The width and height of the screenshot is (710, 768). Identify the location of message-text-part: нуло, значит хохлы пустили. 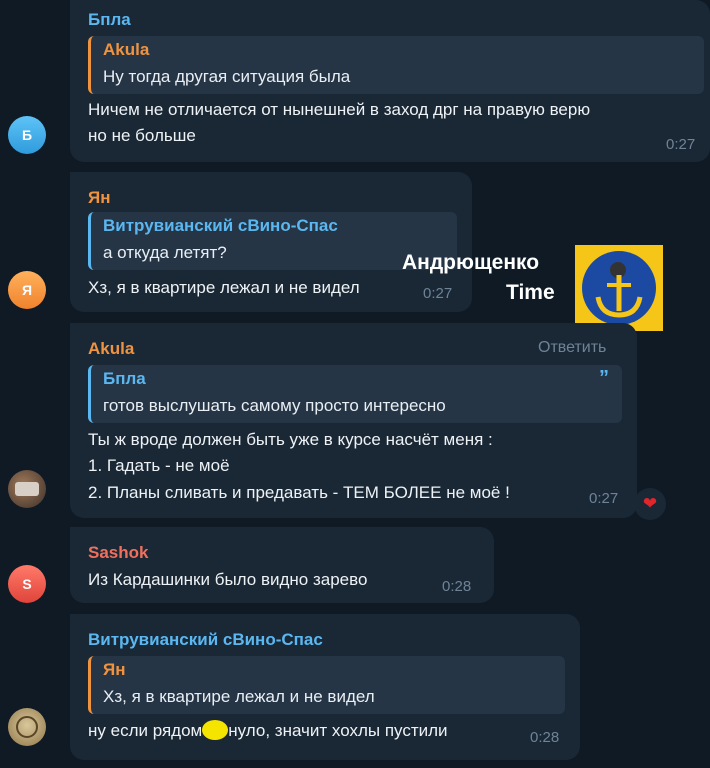
(338, 730).